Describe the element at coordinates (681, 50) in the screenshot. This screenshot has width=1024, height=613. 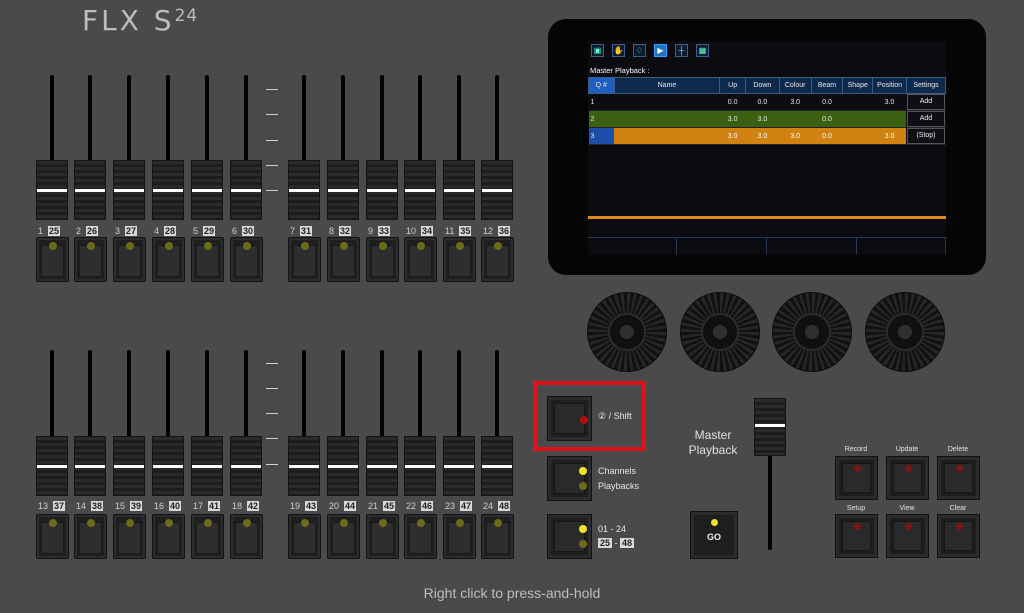
I see `sliders-icon: ┼` at that location.